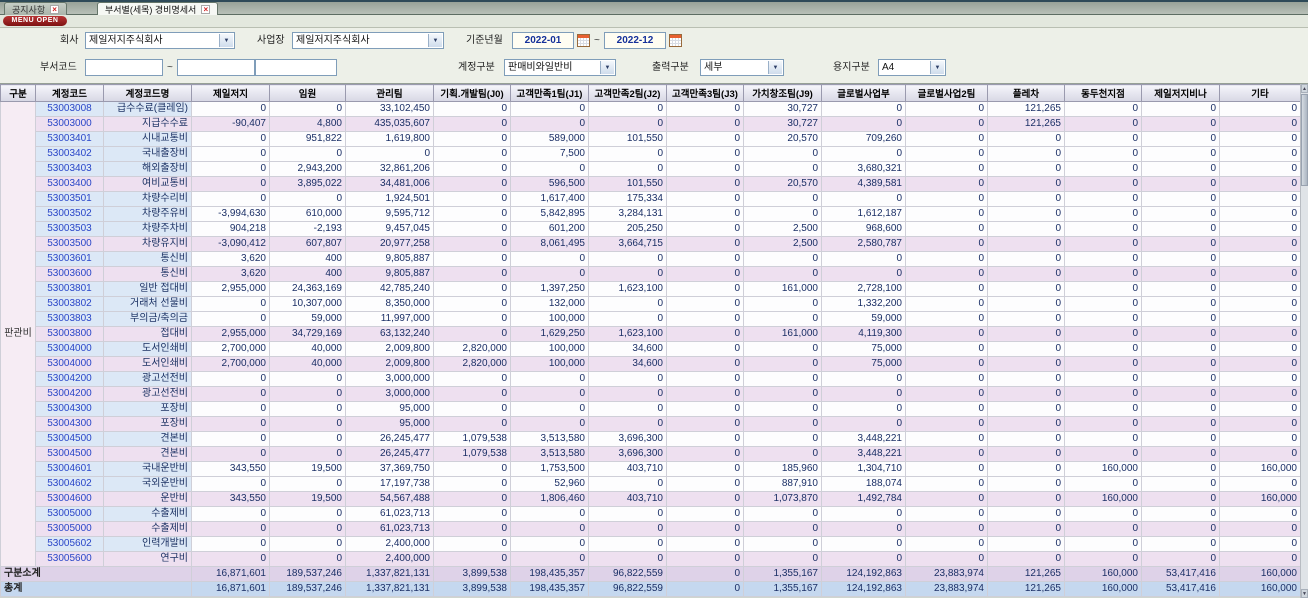 This screenshot has height=598, width=1308. What do you see at coordinates (230, 274) in the screenshot?
I see `cell-value: 3,620` at bounding box center [230, 274].